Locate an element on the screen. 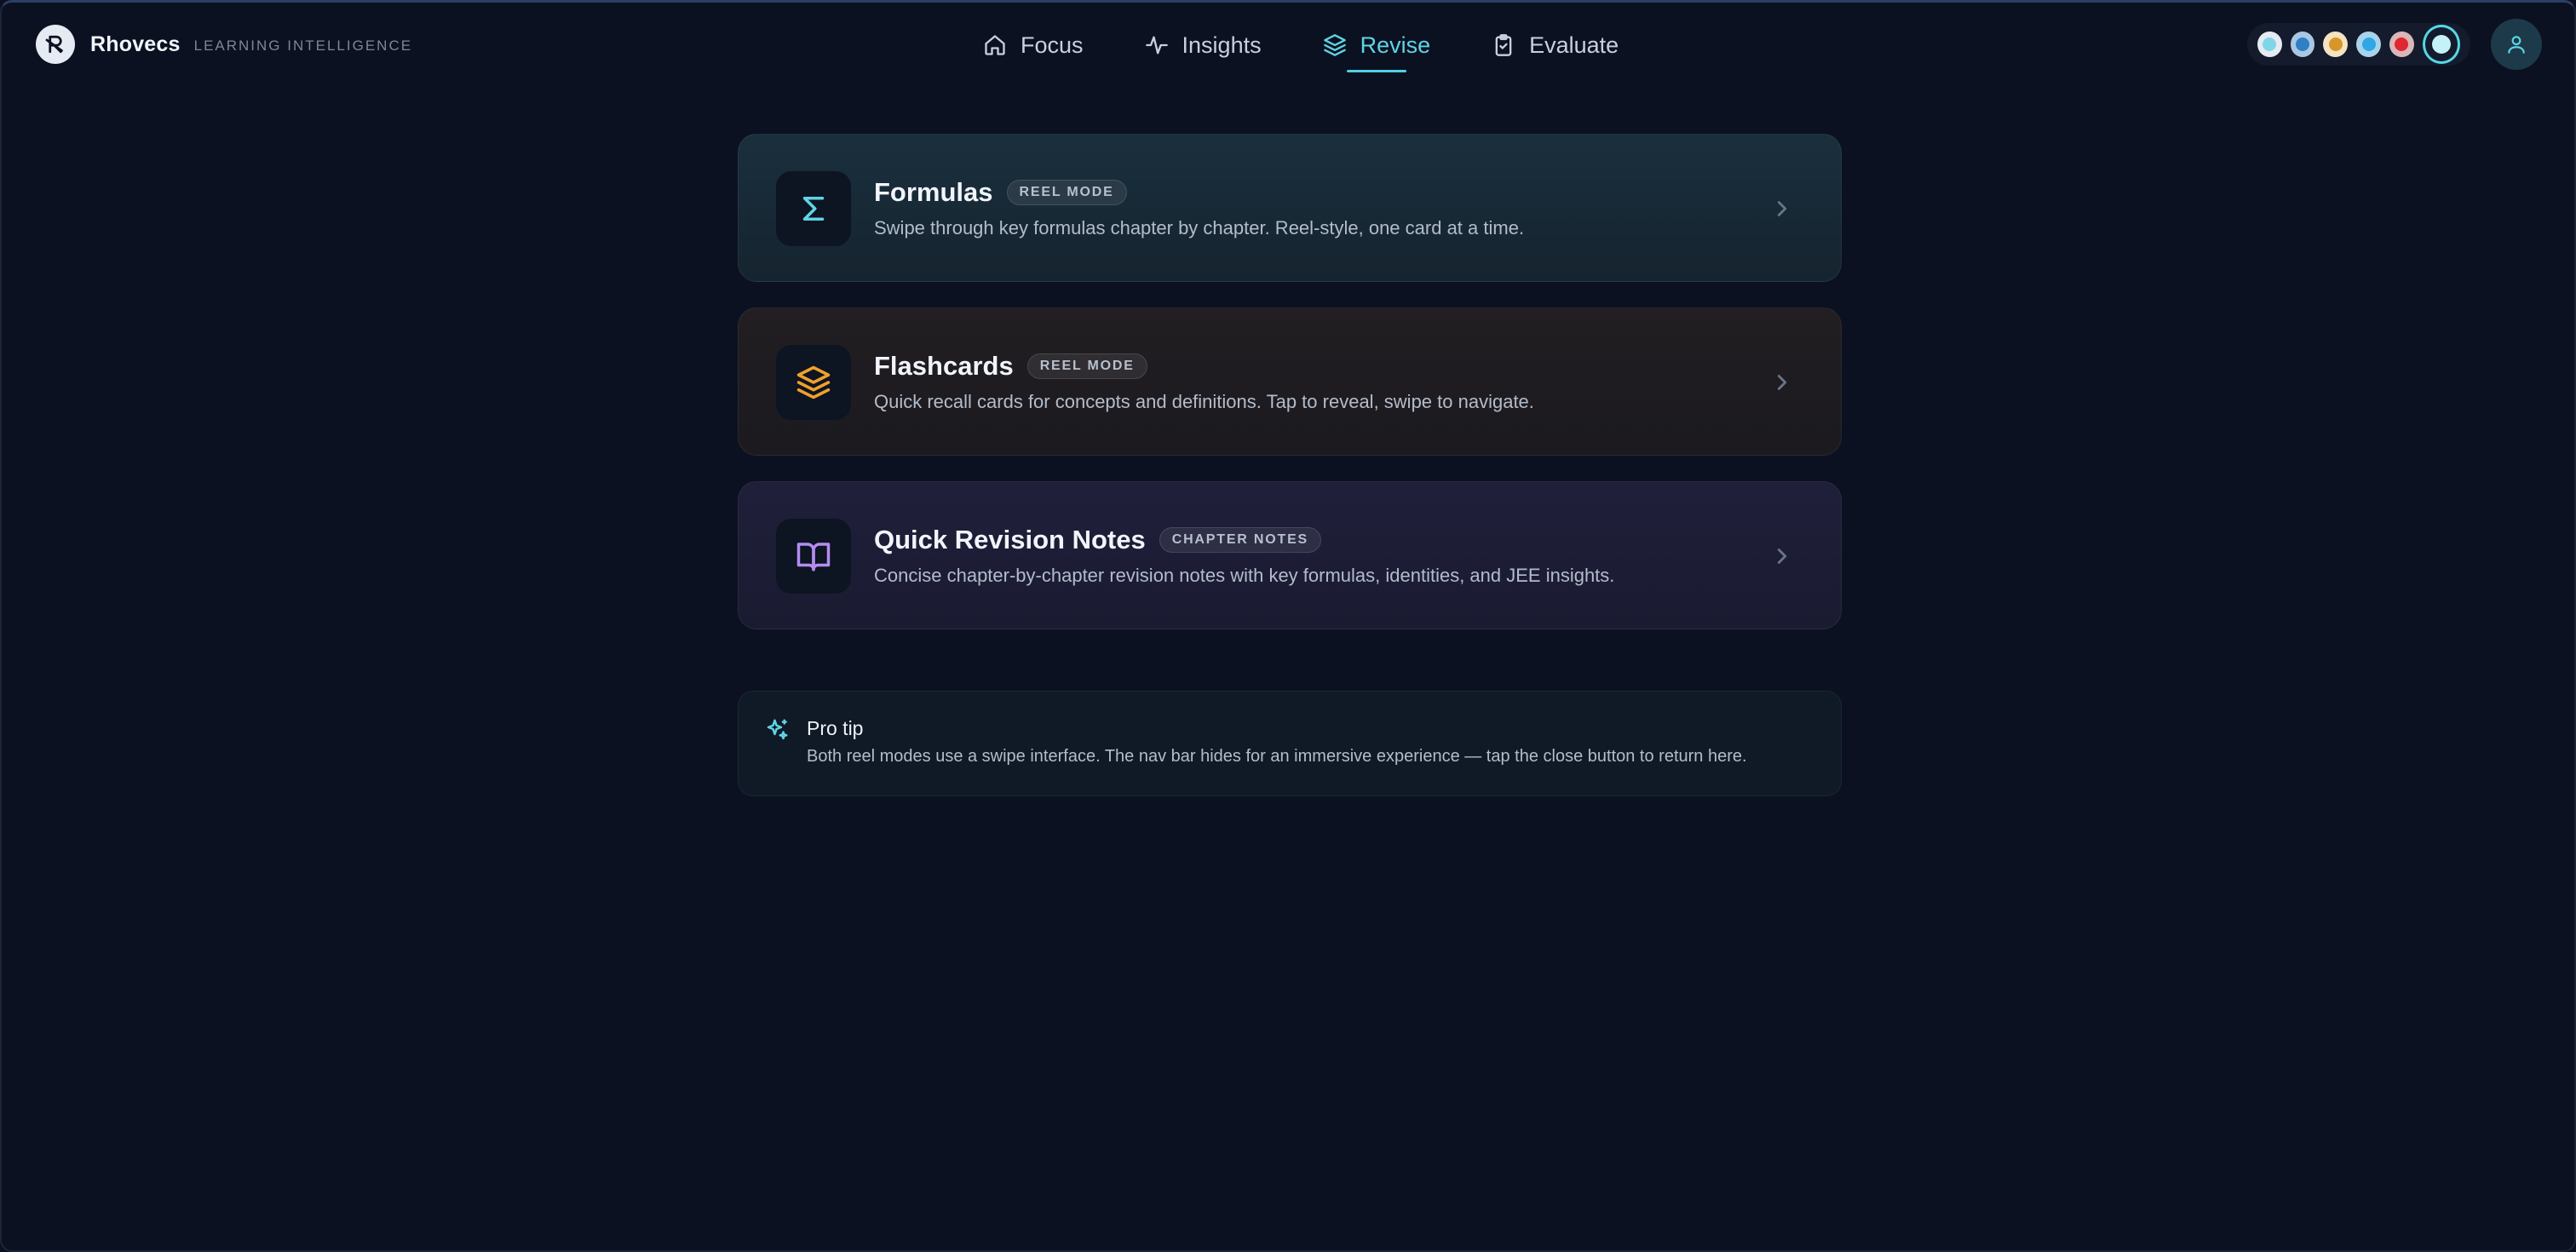  theme-dot-selected is located at coordinates (2441, 44).